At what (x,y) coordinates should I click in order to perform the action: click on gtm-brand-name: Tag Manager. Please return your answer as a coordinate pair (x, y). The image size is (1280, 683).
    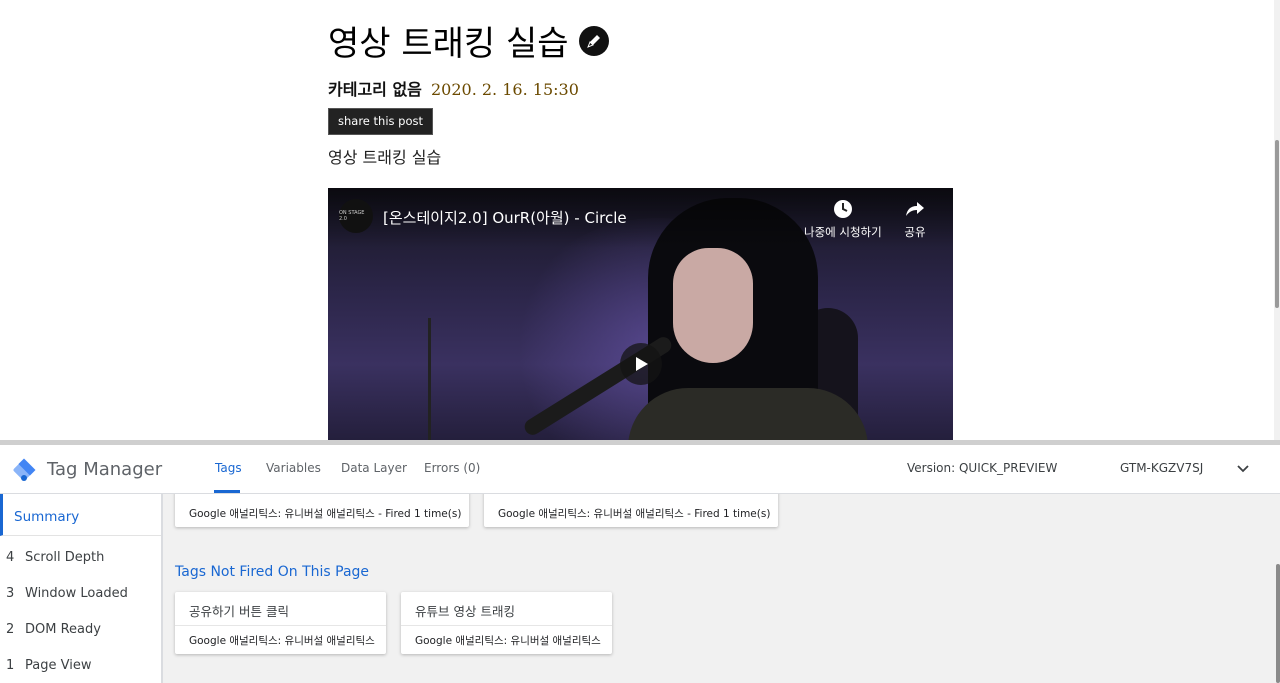
    Looking at the image, I should click on (105, 469).